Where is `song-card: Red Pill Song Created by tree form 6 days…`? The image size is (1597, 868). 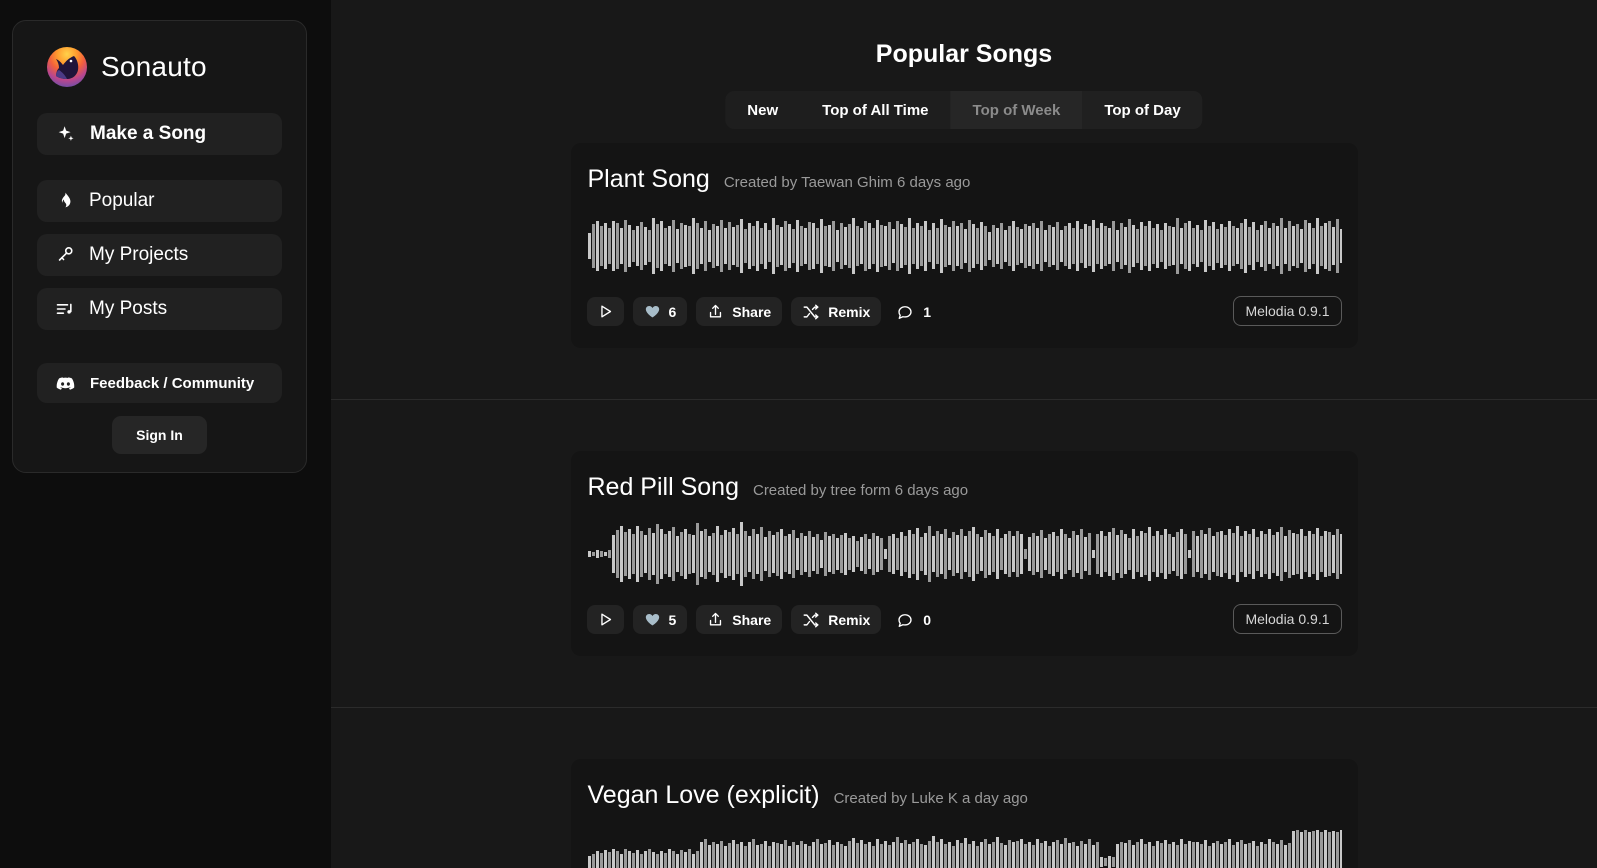
song-card: Red Pill Song Created by tree form 6 days… is located at coordinates (964, 553).